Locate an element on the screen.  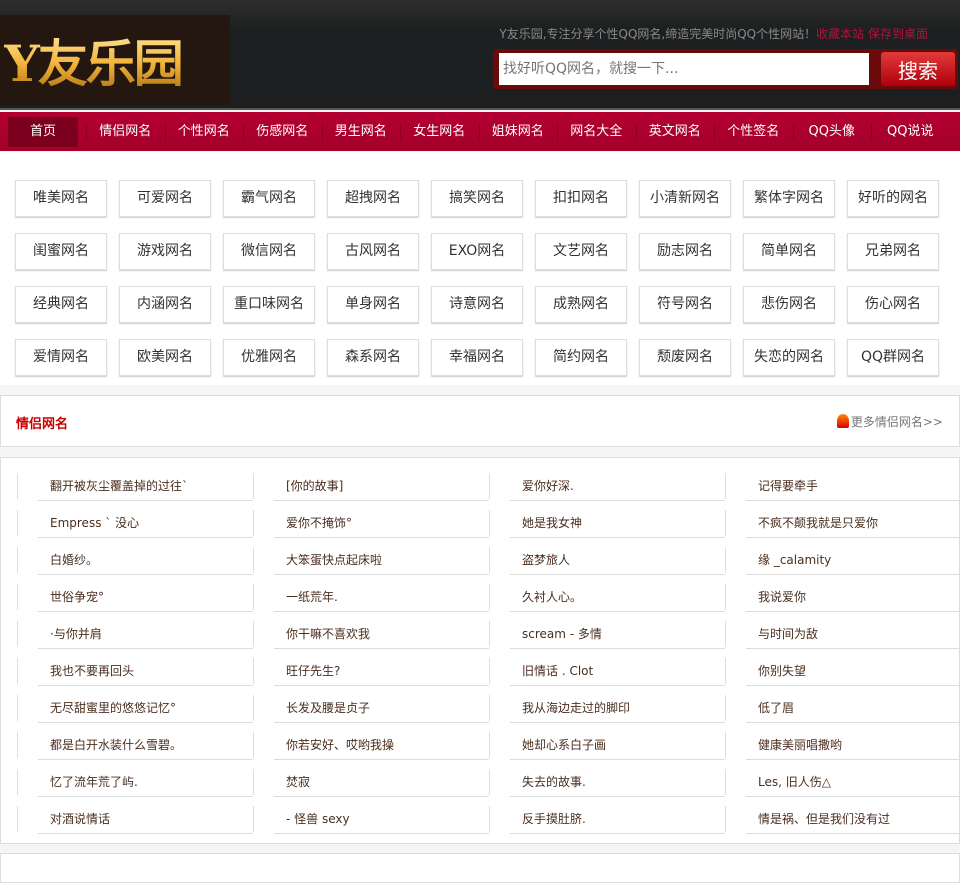
search-button: 搜索 is located at coordinates (918, 69).